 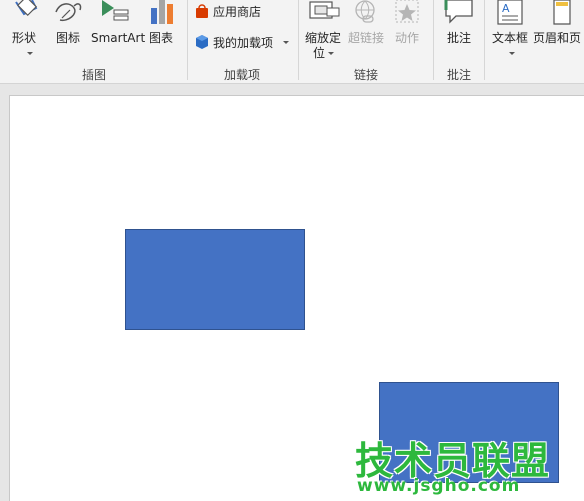 I want to click on shapes-dropdown-caret, so click(x=30, y=53).